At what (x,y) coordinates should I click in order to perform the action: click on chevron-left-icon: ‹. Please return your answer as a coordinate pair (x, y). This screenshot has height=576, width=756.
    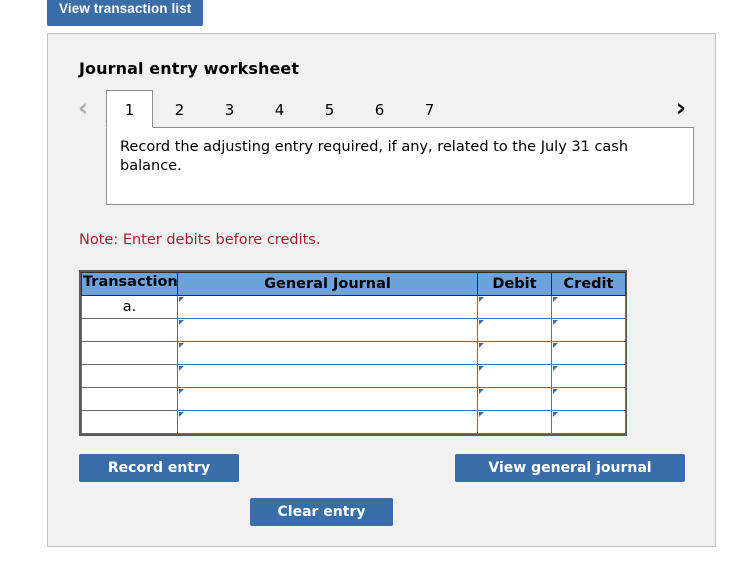
    Looking at the image, I should click on (83, 109).